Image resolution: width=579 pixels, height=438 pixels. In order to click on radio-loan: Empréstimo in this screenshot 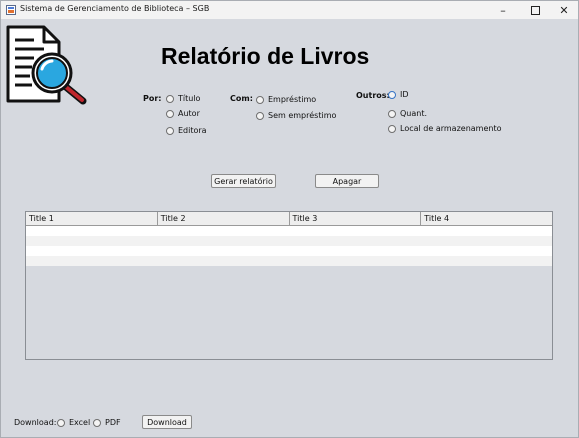, I will do `click(286, 99)`.